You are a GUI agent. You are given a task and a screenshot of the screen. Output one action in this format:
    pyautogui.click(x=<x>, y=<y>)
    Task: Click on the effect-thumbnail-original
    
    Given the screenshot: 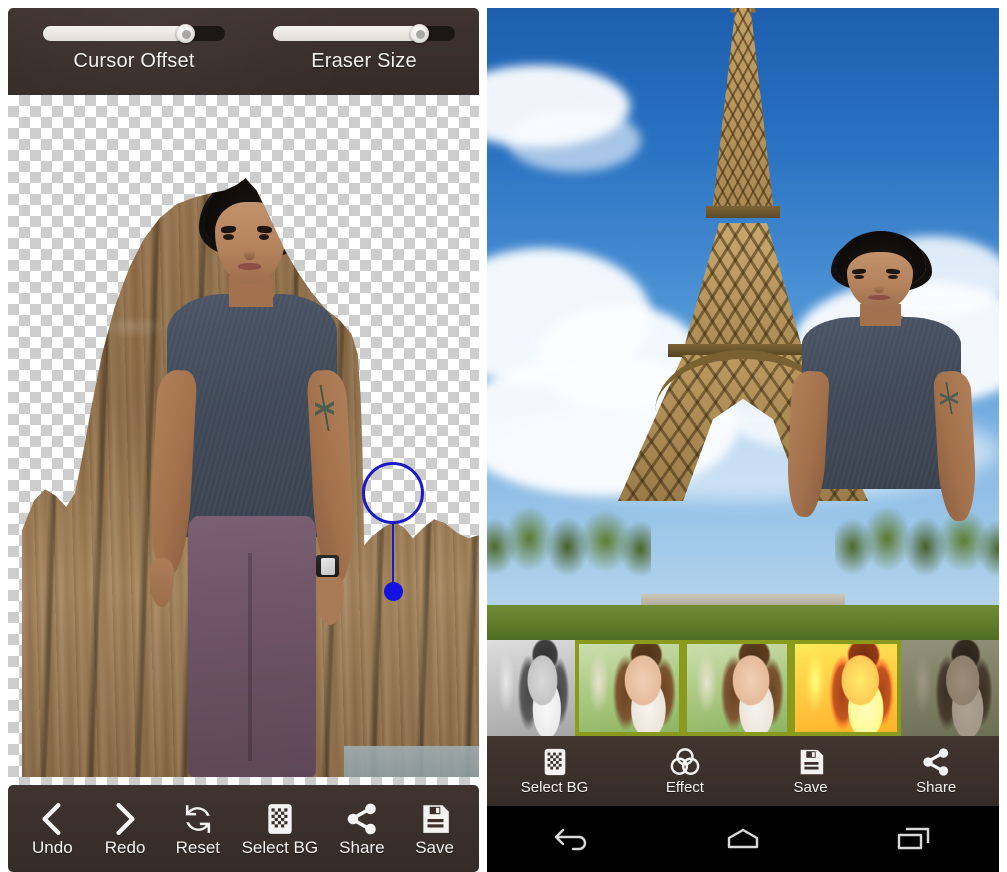 What is the action you would take?
    pyautogui.click(x=629, y=688)
    